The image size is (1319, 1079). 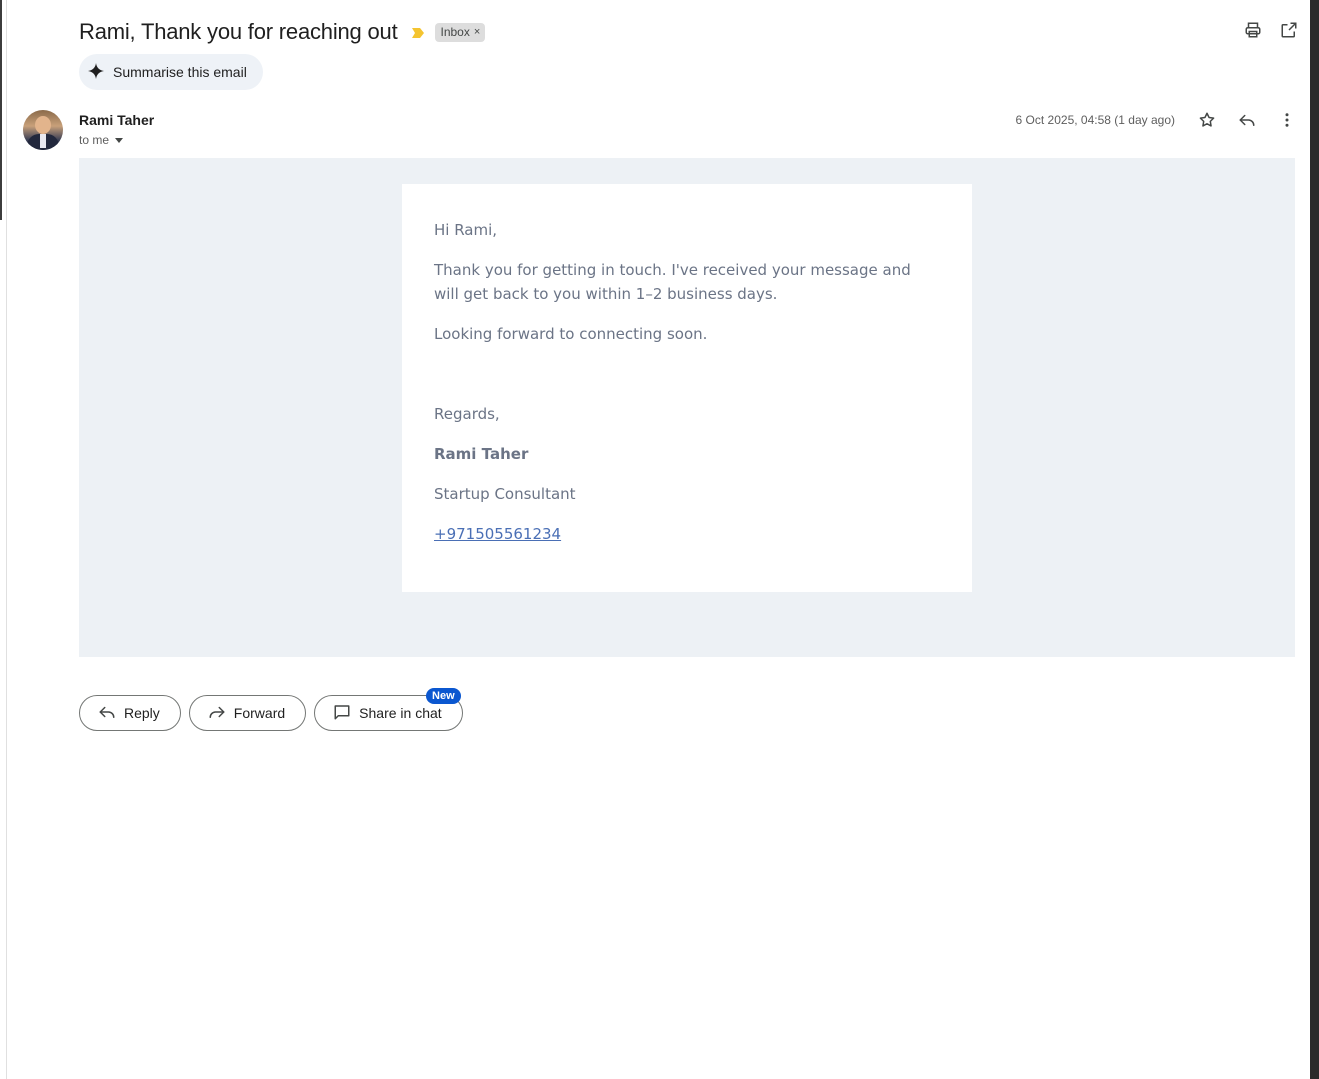 I want to click on signature-name: Rami Taher, so click(x=481, y=454).